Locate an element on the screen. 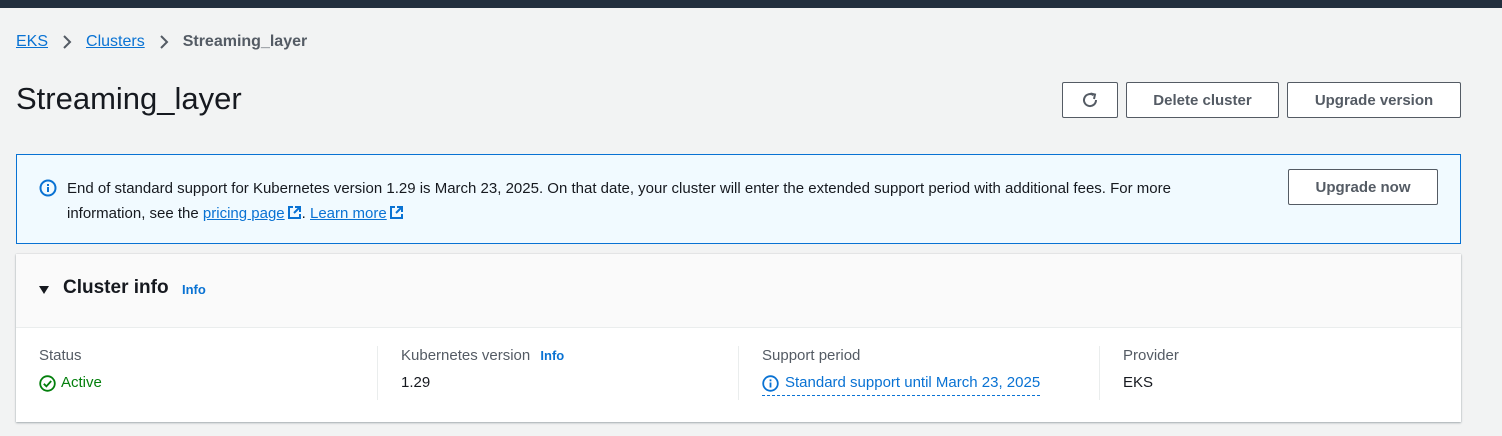  kubernetes-version-label: Kubernetes version Info is located at coordinates (566, 356).